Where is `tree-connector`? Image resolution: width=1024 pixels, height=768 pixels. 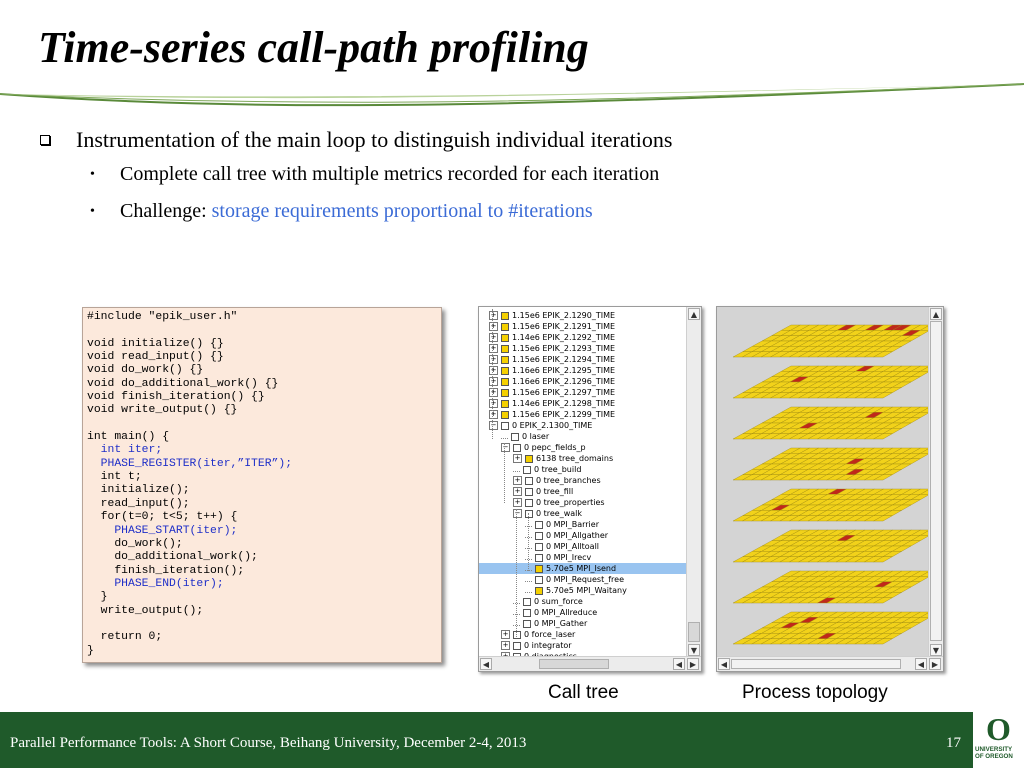 tree-connector is located at coordinates (528, 542).